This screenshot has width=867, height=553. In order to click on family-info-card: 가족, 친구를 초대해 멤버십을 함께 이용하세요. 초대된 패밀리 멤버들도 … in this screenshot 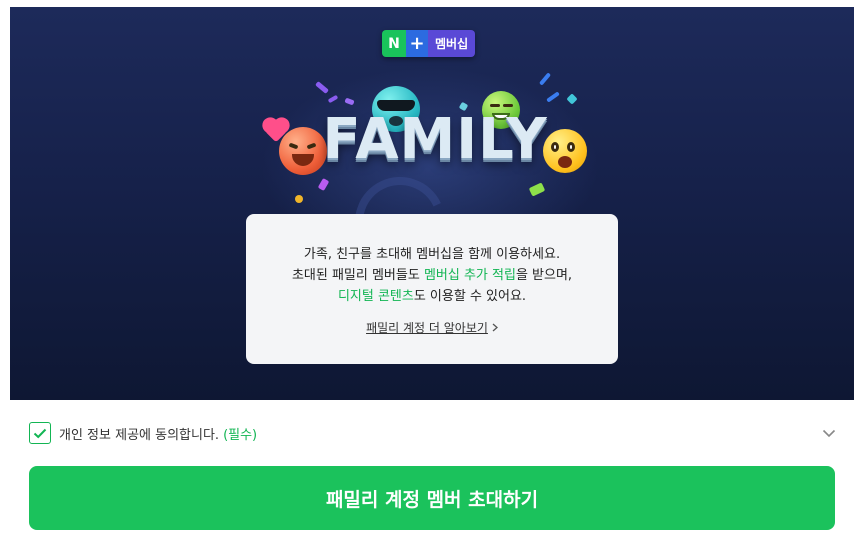, I will do `click(432, 289)`.